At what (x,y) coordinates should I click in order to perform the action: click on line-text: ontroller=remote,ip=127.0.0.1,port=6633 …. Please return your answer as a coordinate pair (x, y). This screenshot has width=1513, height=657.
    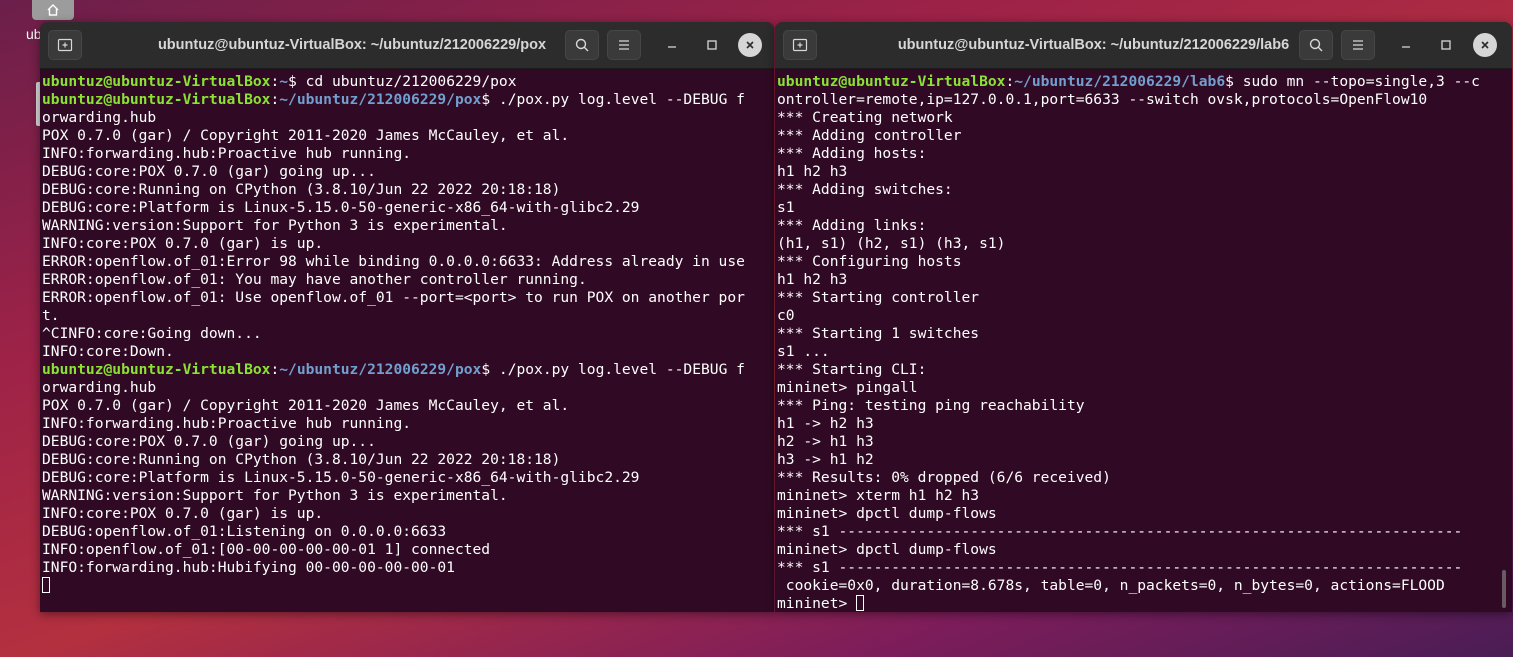
    Looking at the image, I should click on (1102, 99).